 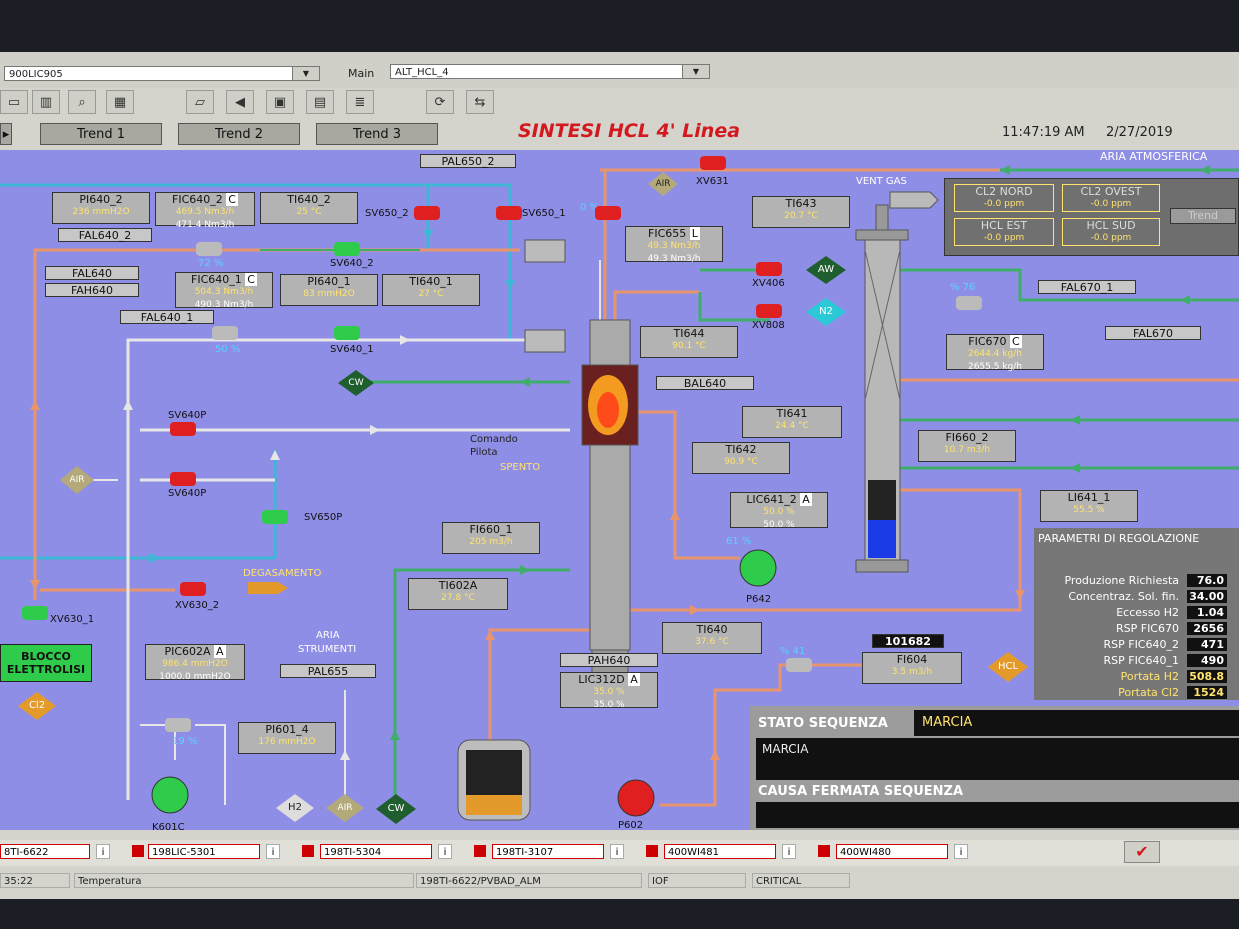 What do you see at coordinates (195, 663) in the screenshot?
I see `tag-pic602a: PIC602A A 986.4 mmH2O 1000.0 mmH2O` at bounding box center [195, 663].